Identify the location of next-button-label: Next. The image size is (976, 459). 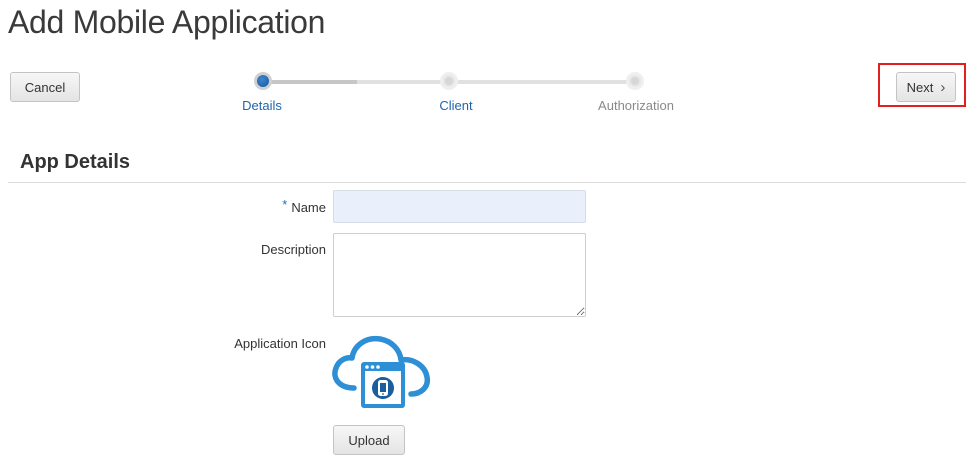
(920, 87).